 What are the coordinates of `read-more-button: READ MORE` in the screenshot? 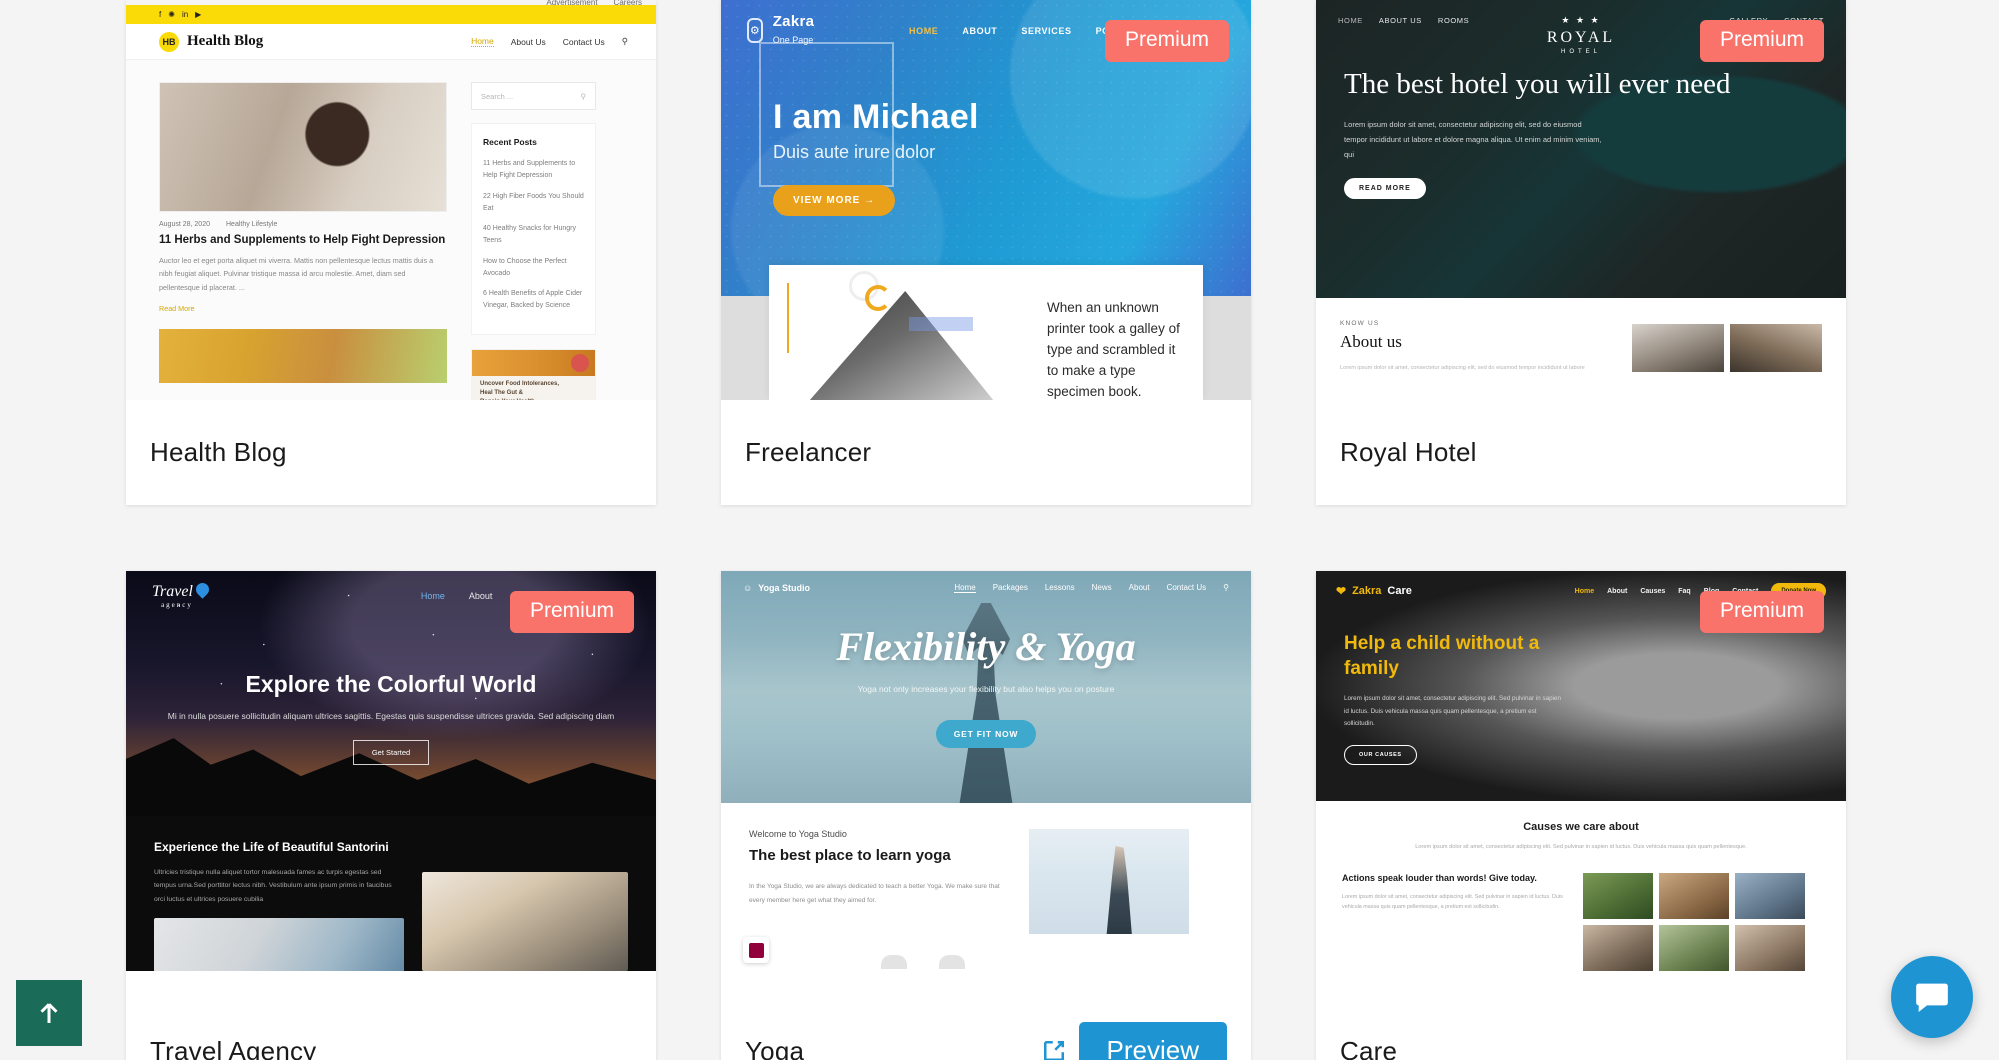 It's located at (1385, 188).